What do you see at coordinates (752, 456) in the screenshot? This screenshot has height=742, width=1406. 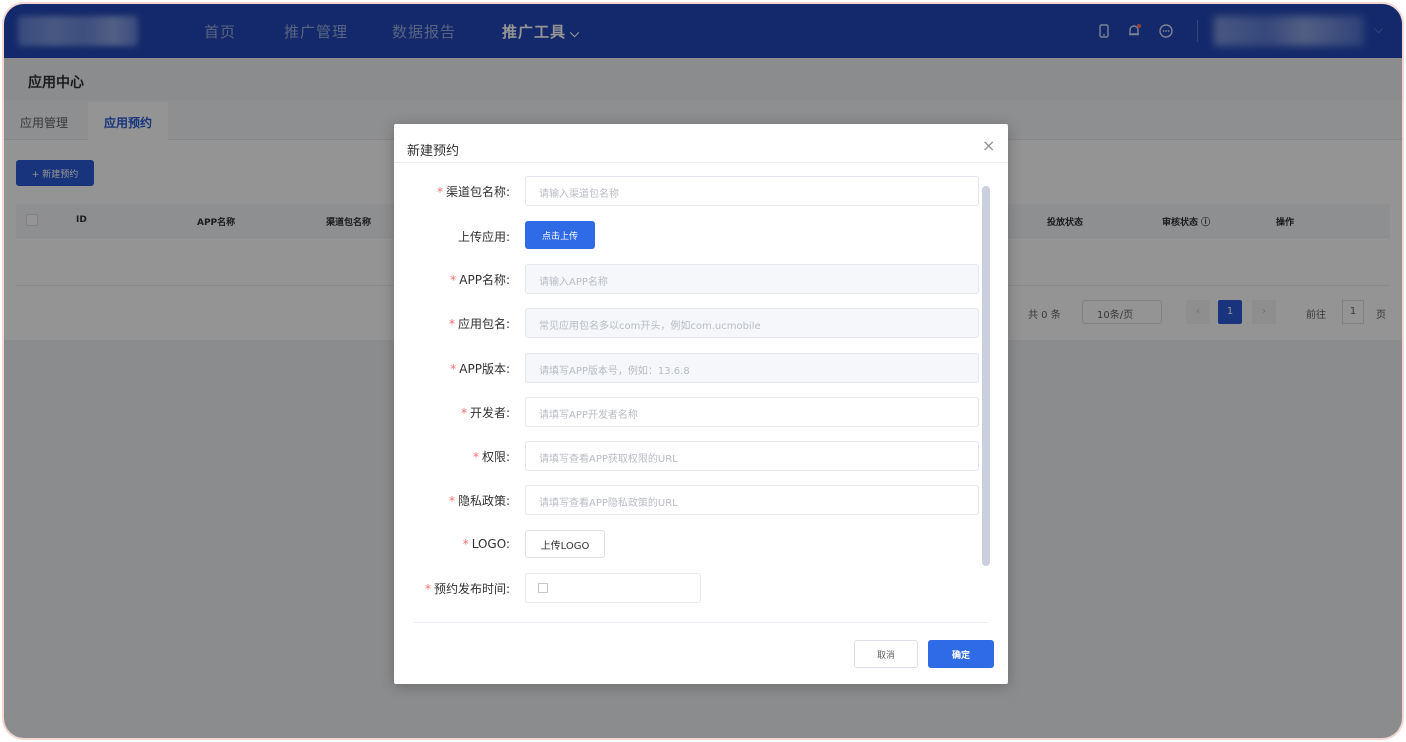 I see `permissions-input: 请填写查看APP获取权限的URL` at bounding box center [752, 456].